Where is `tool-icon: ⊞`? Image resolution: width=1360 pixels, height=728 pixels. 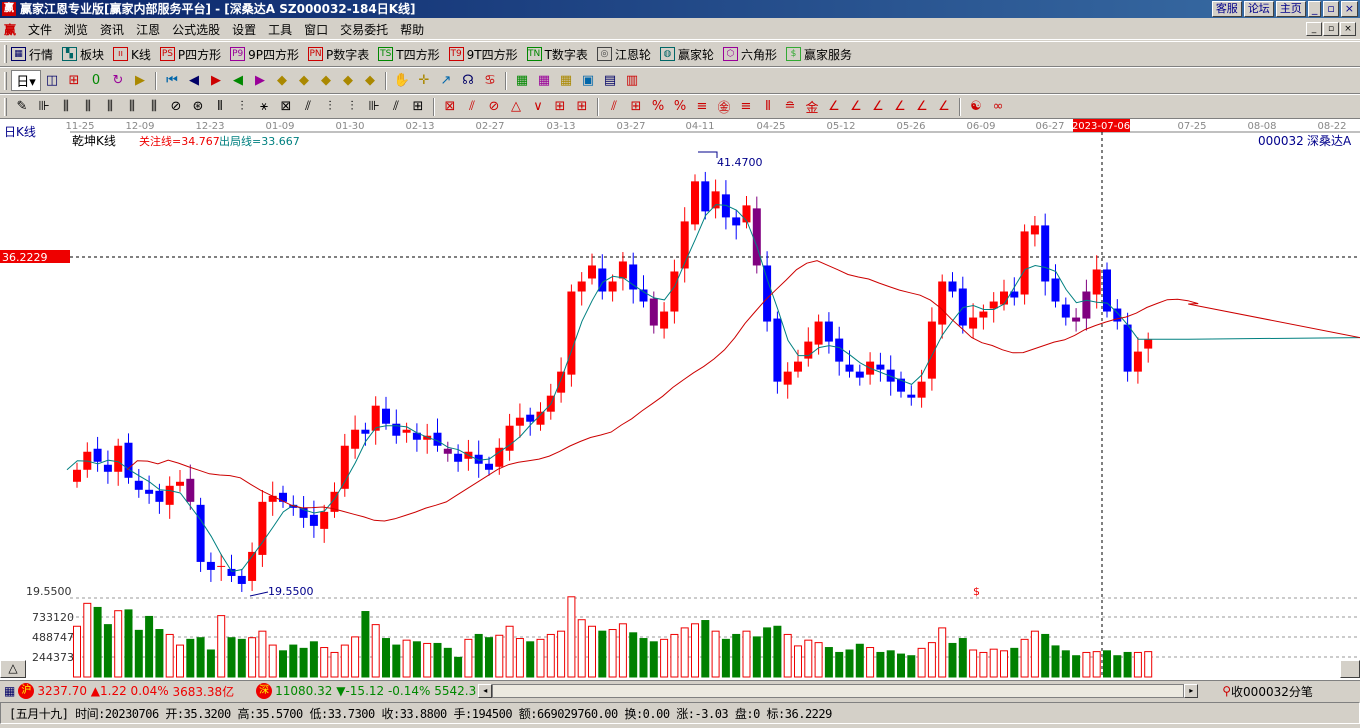
tool-icon: ⊞ is located at coordinates (74, 80).